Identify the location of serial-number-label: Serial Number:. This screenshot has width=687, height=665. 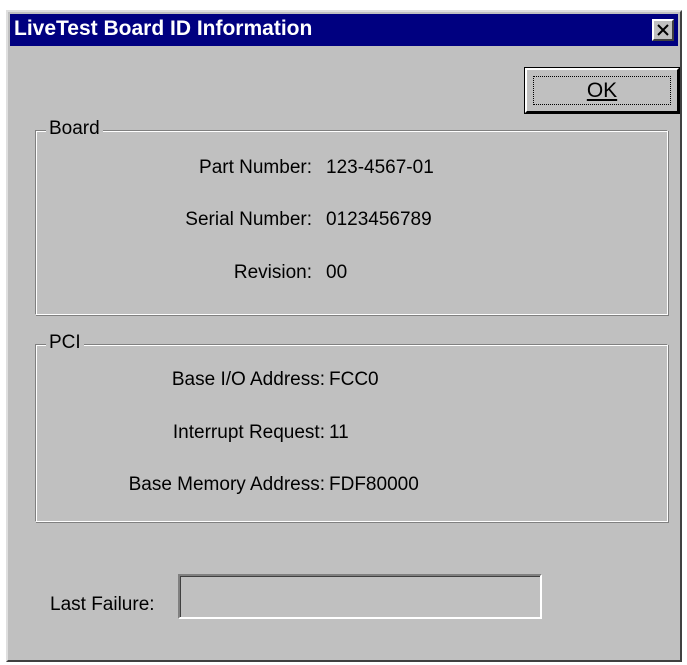
(248, 219).